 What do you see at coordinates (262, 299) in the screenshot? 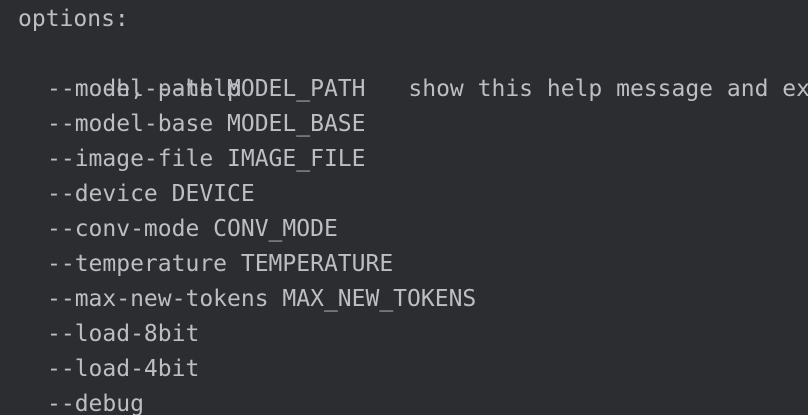
I see `option-max-new-tokens: --max-new-tokens MAX_NEW_TOKENS` at bounding box center [262, 299].